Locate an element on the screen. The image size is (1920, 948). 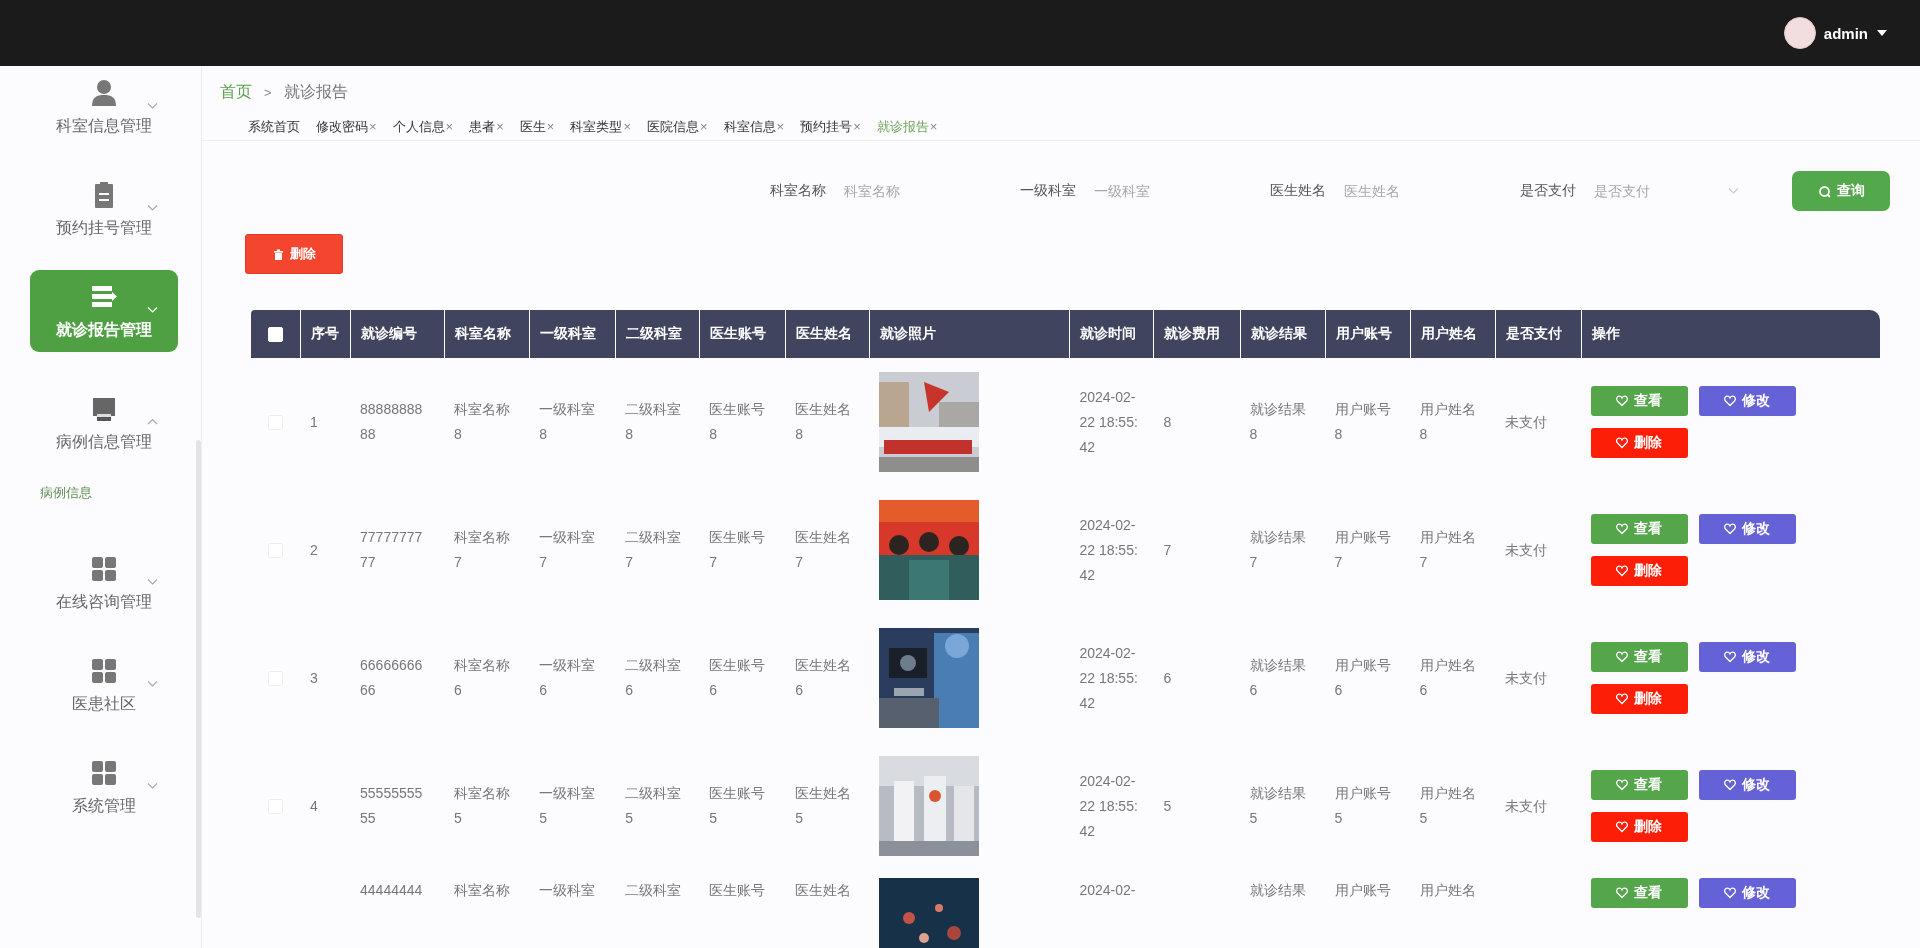
tab: 预约挂号× is located at coordinates (830, 127).